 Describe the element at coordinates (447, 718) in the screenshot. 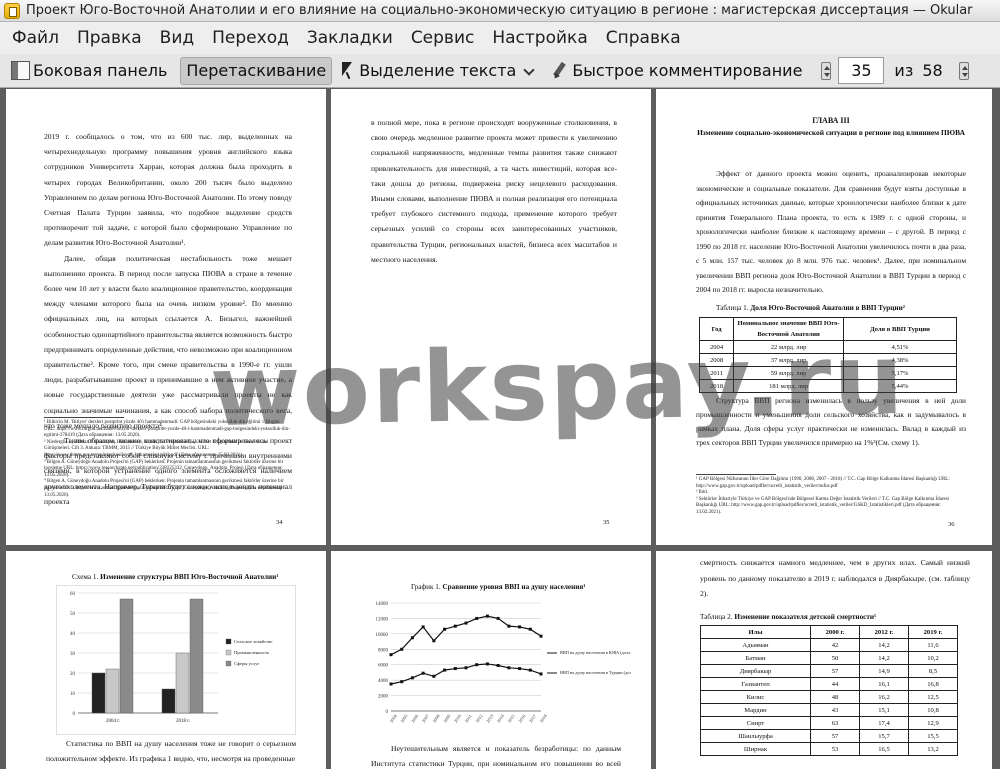

I see `x-tick-label: 2009` at that location.